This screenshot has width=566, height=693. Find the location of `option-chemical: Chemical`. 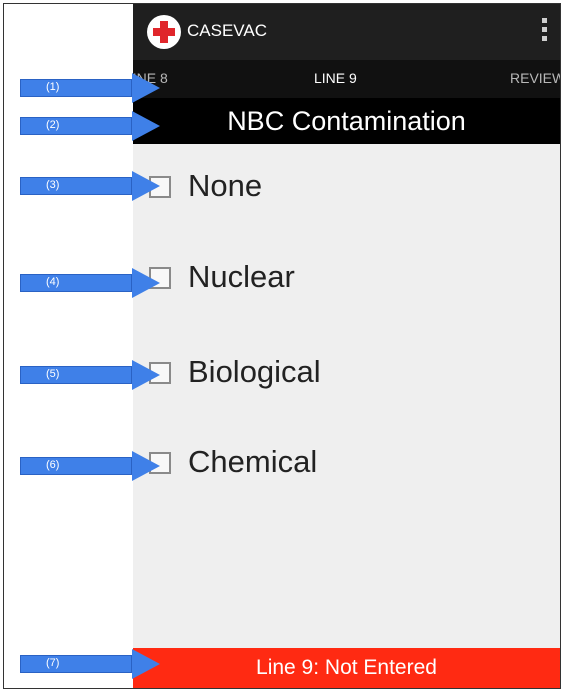

option-chemical: Chemical is located at coordinates (346, 468).